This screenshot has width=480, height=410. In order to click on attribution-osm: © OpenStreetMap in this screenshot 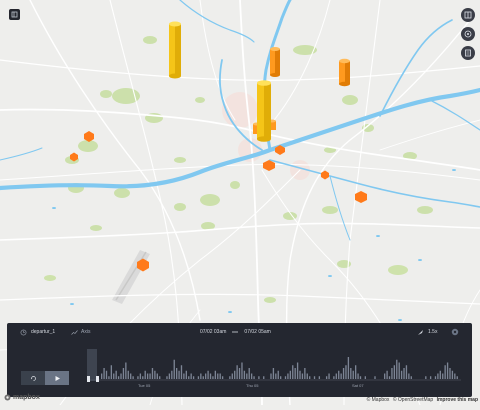, I will do `click(413, 400)`.